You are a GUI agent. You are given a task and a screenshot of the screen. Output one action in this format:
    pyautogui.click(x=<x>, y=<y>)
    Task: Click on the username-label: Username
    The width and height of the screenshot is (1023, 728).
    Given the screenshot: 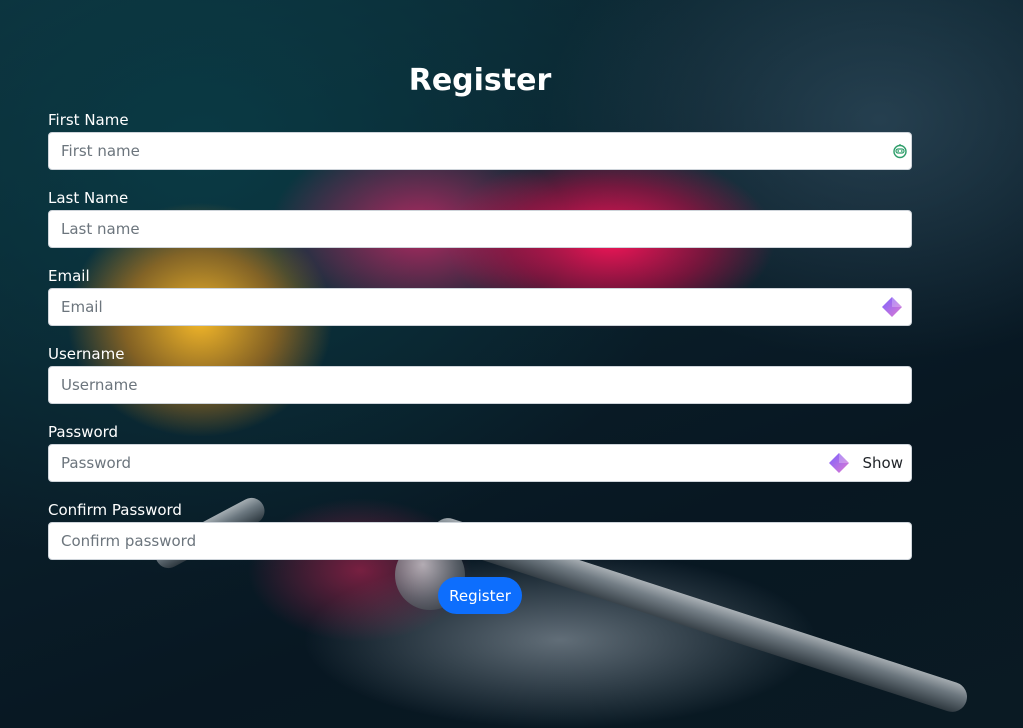 What is the action you would take?
    pyautogui.click(x=86, y=354)
    